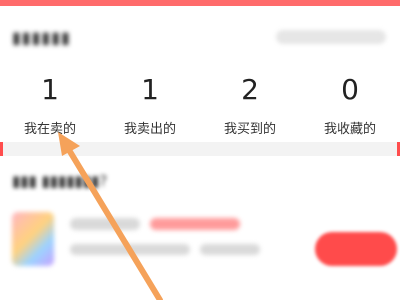  I want to click on stat-selling: 1 我在卖的, so click(50, 105).